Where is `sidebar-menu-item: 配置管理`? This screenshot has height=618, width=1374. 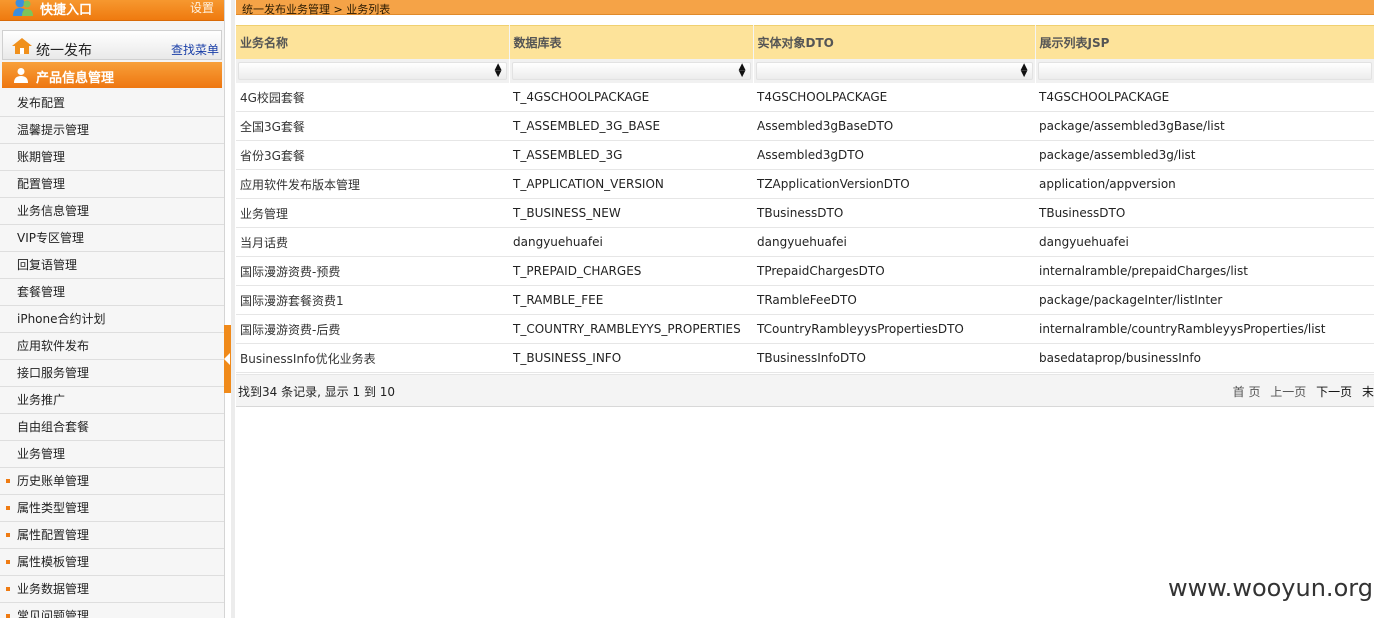
sidebar-menu-item: 配置管理 is located at coordinates (112, 184).